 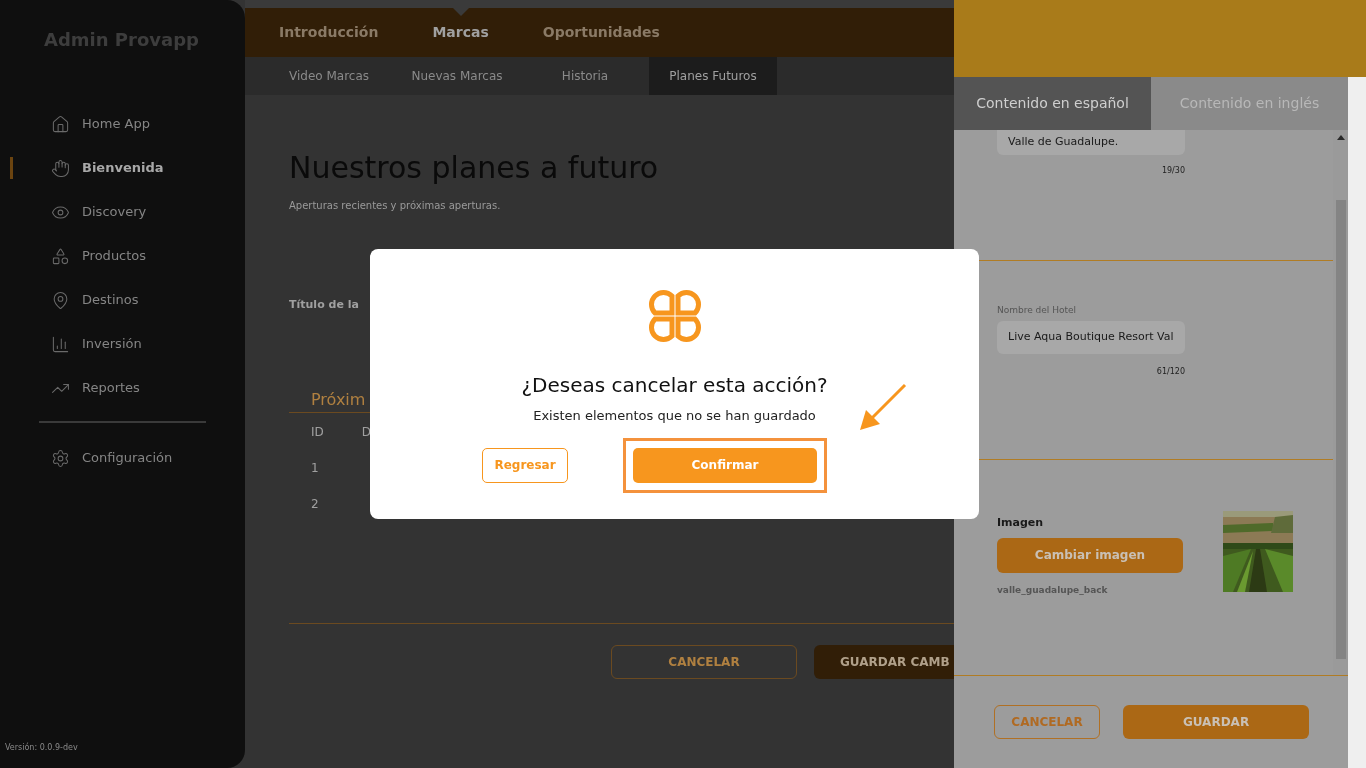 I want to click on section-title: Próxim, so click(x=338, y=399).